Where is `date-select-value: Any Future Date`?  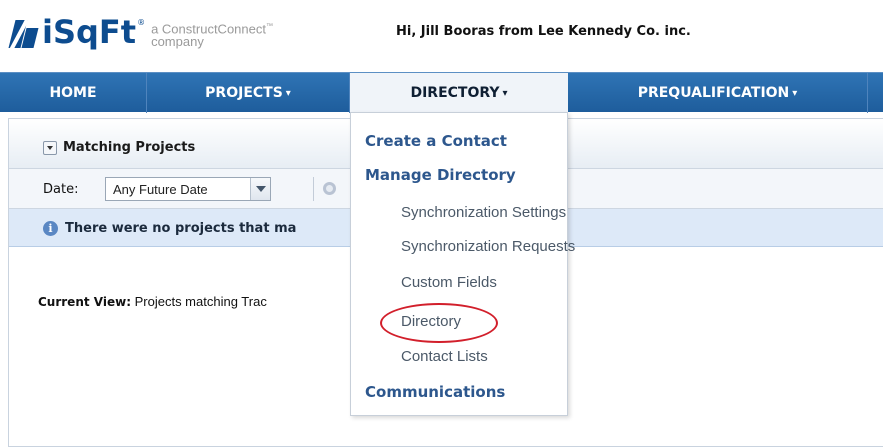
date-select-value: Any Future Date is located at coordinates (160, 189).